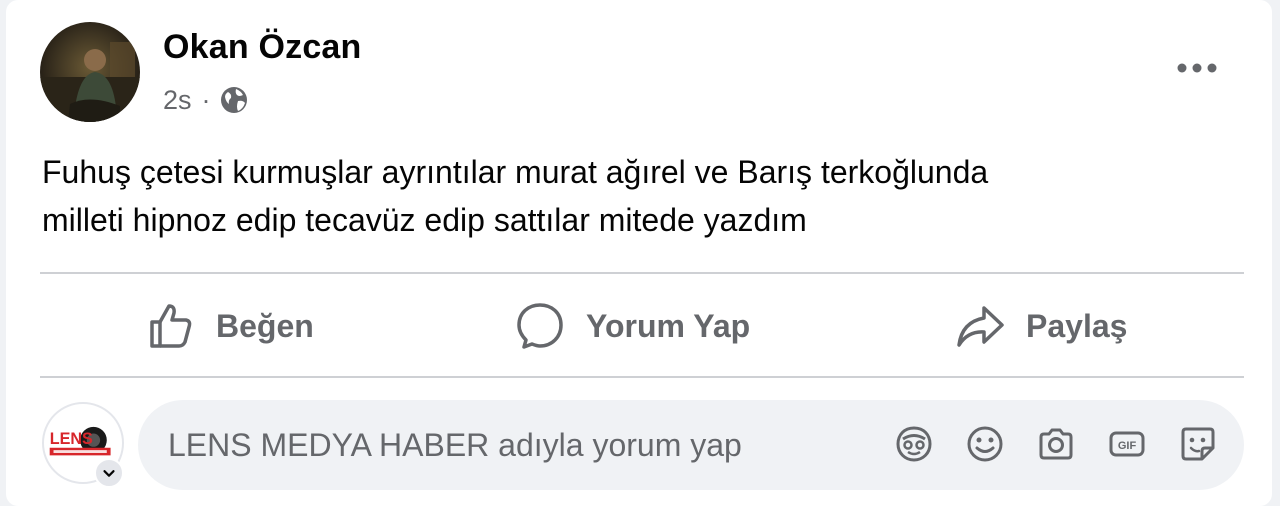 Image resolution: width=1280 pixels, height=506 pixels. I want to click on post-time: 2s, so click(177, 100).